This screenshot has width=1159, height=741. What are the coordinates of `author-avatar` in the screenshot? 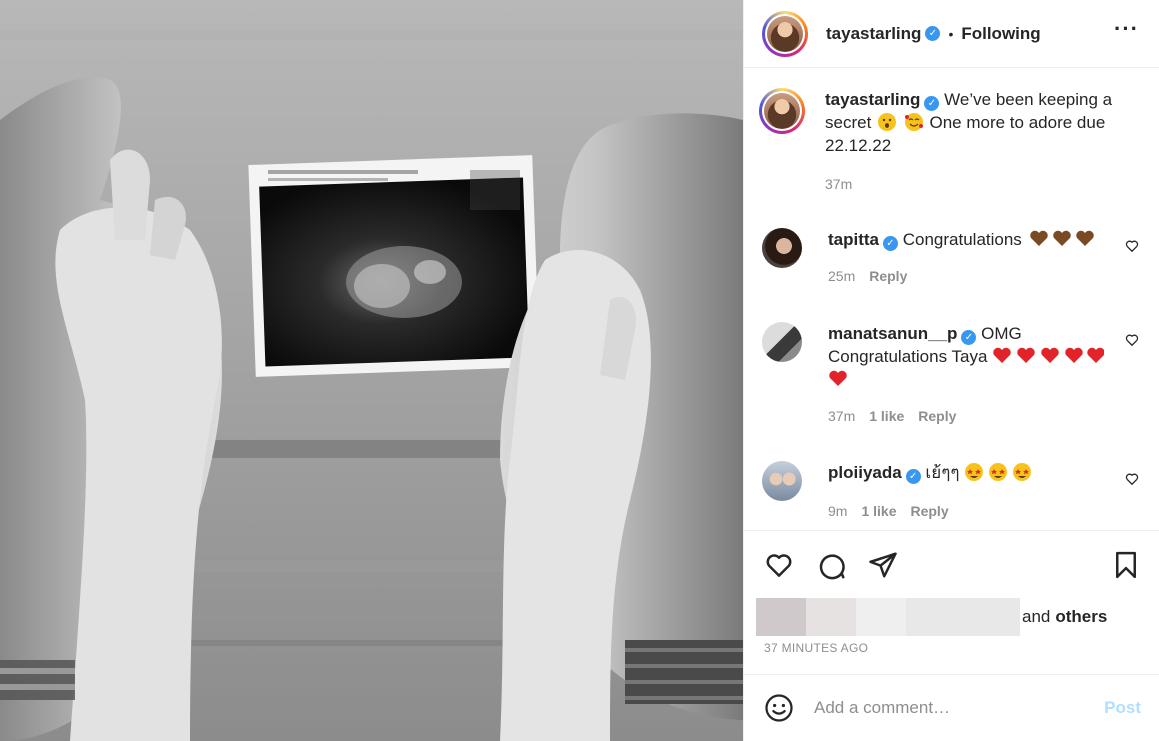 It's located at (785, 33).